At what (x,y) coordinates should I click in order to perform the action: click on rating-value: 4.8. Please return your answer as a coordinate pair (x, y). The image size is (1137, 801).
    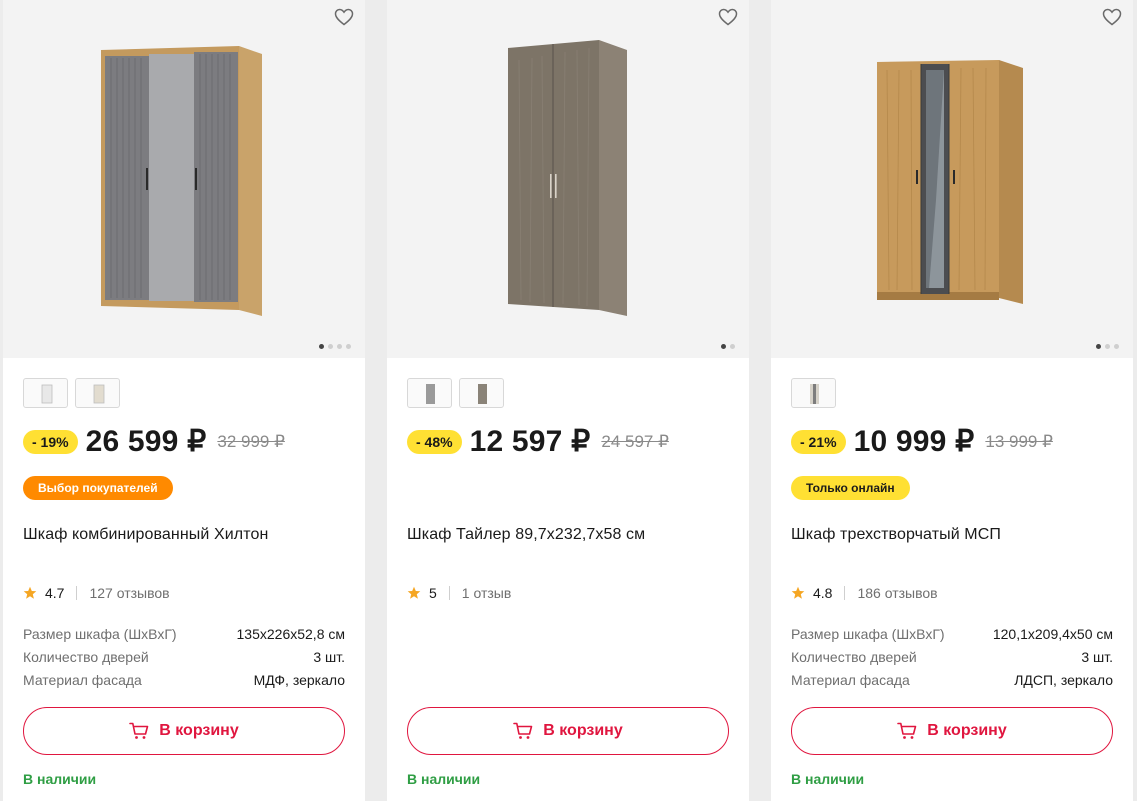
    Looking at the image, I should click on (823, 593).